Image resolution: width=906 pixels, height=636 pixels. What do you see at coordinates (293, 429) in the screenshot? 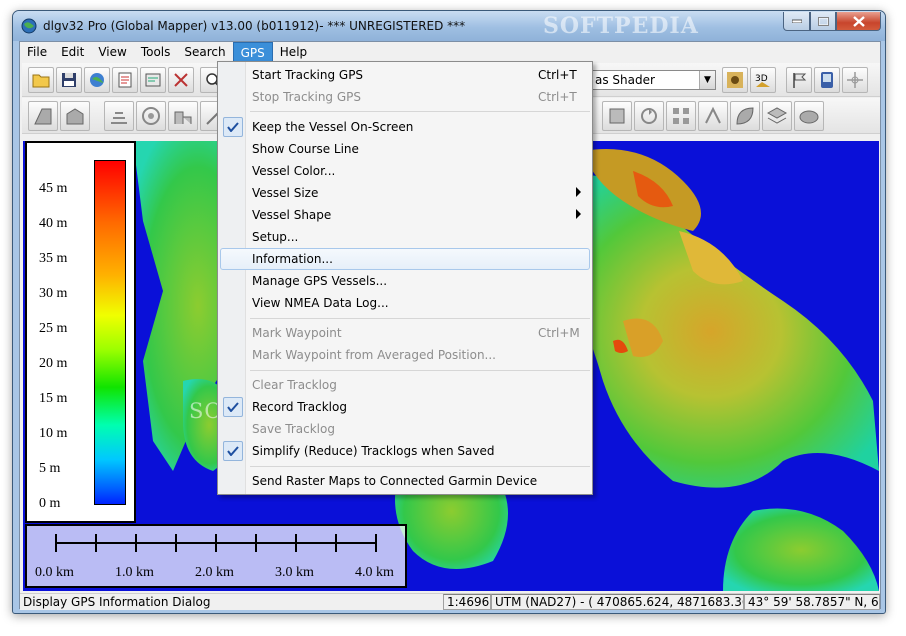
I see `menu-item-label: Save Tracklog` at bounding box center [293, 429].